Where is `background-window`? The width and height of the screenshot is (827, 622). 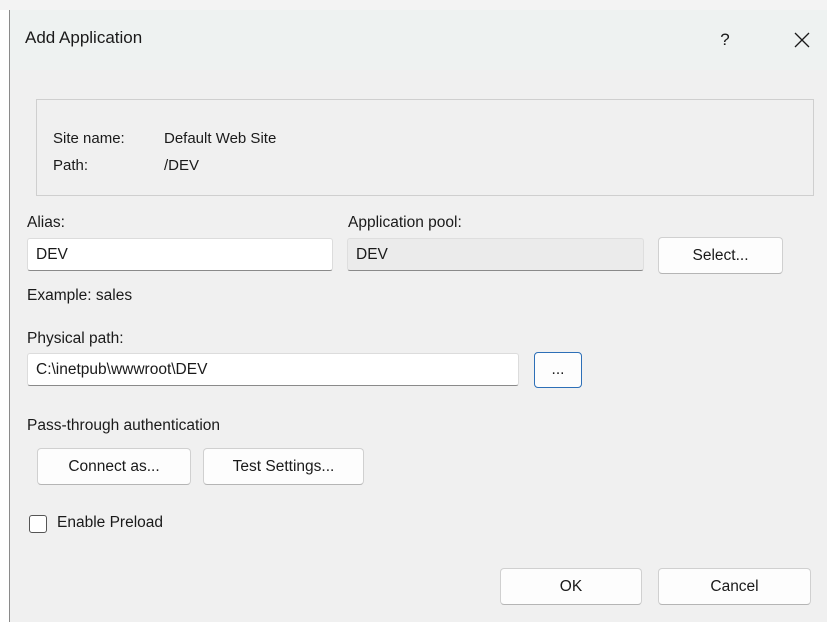 background-window is located at coordinates (413, 5).